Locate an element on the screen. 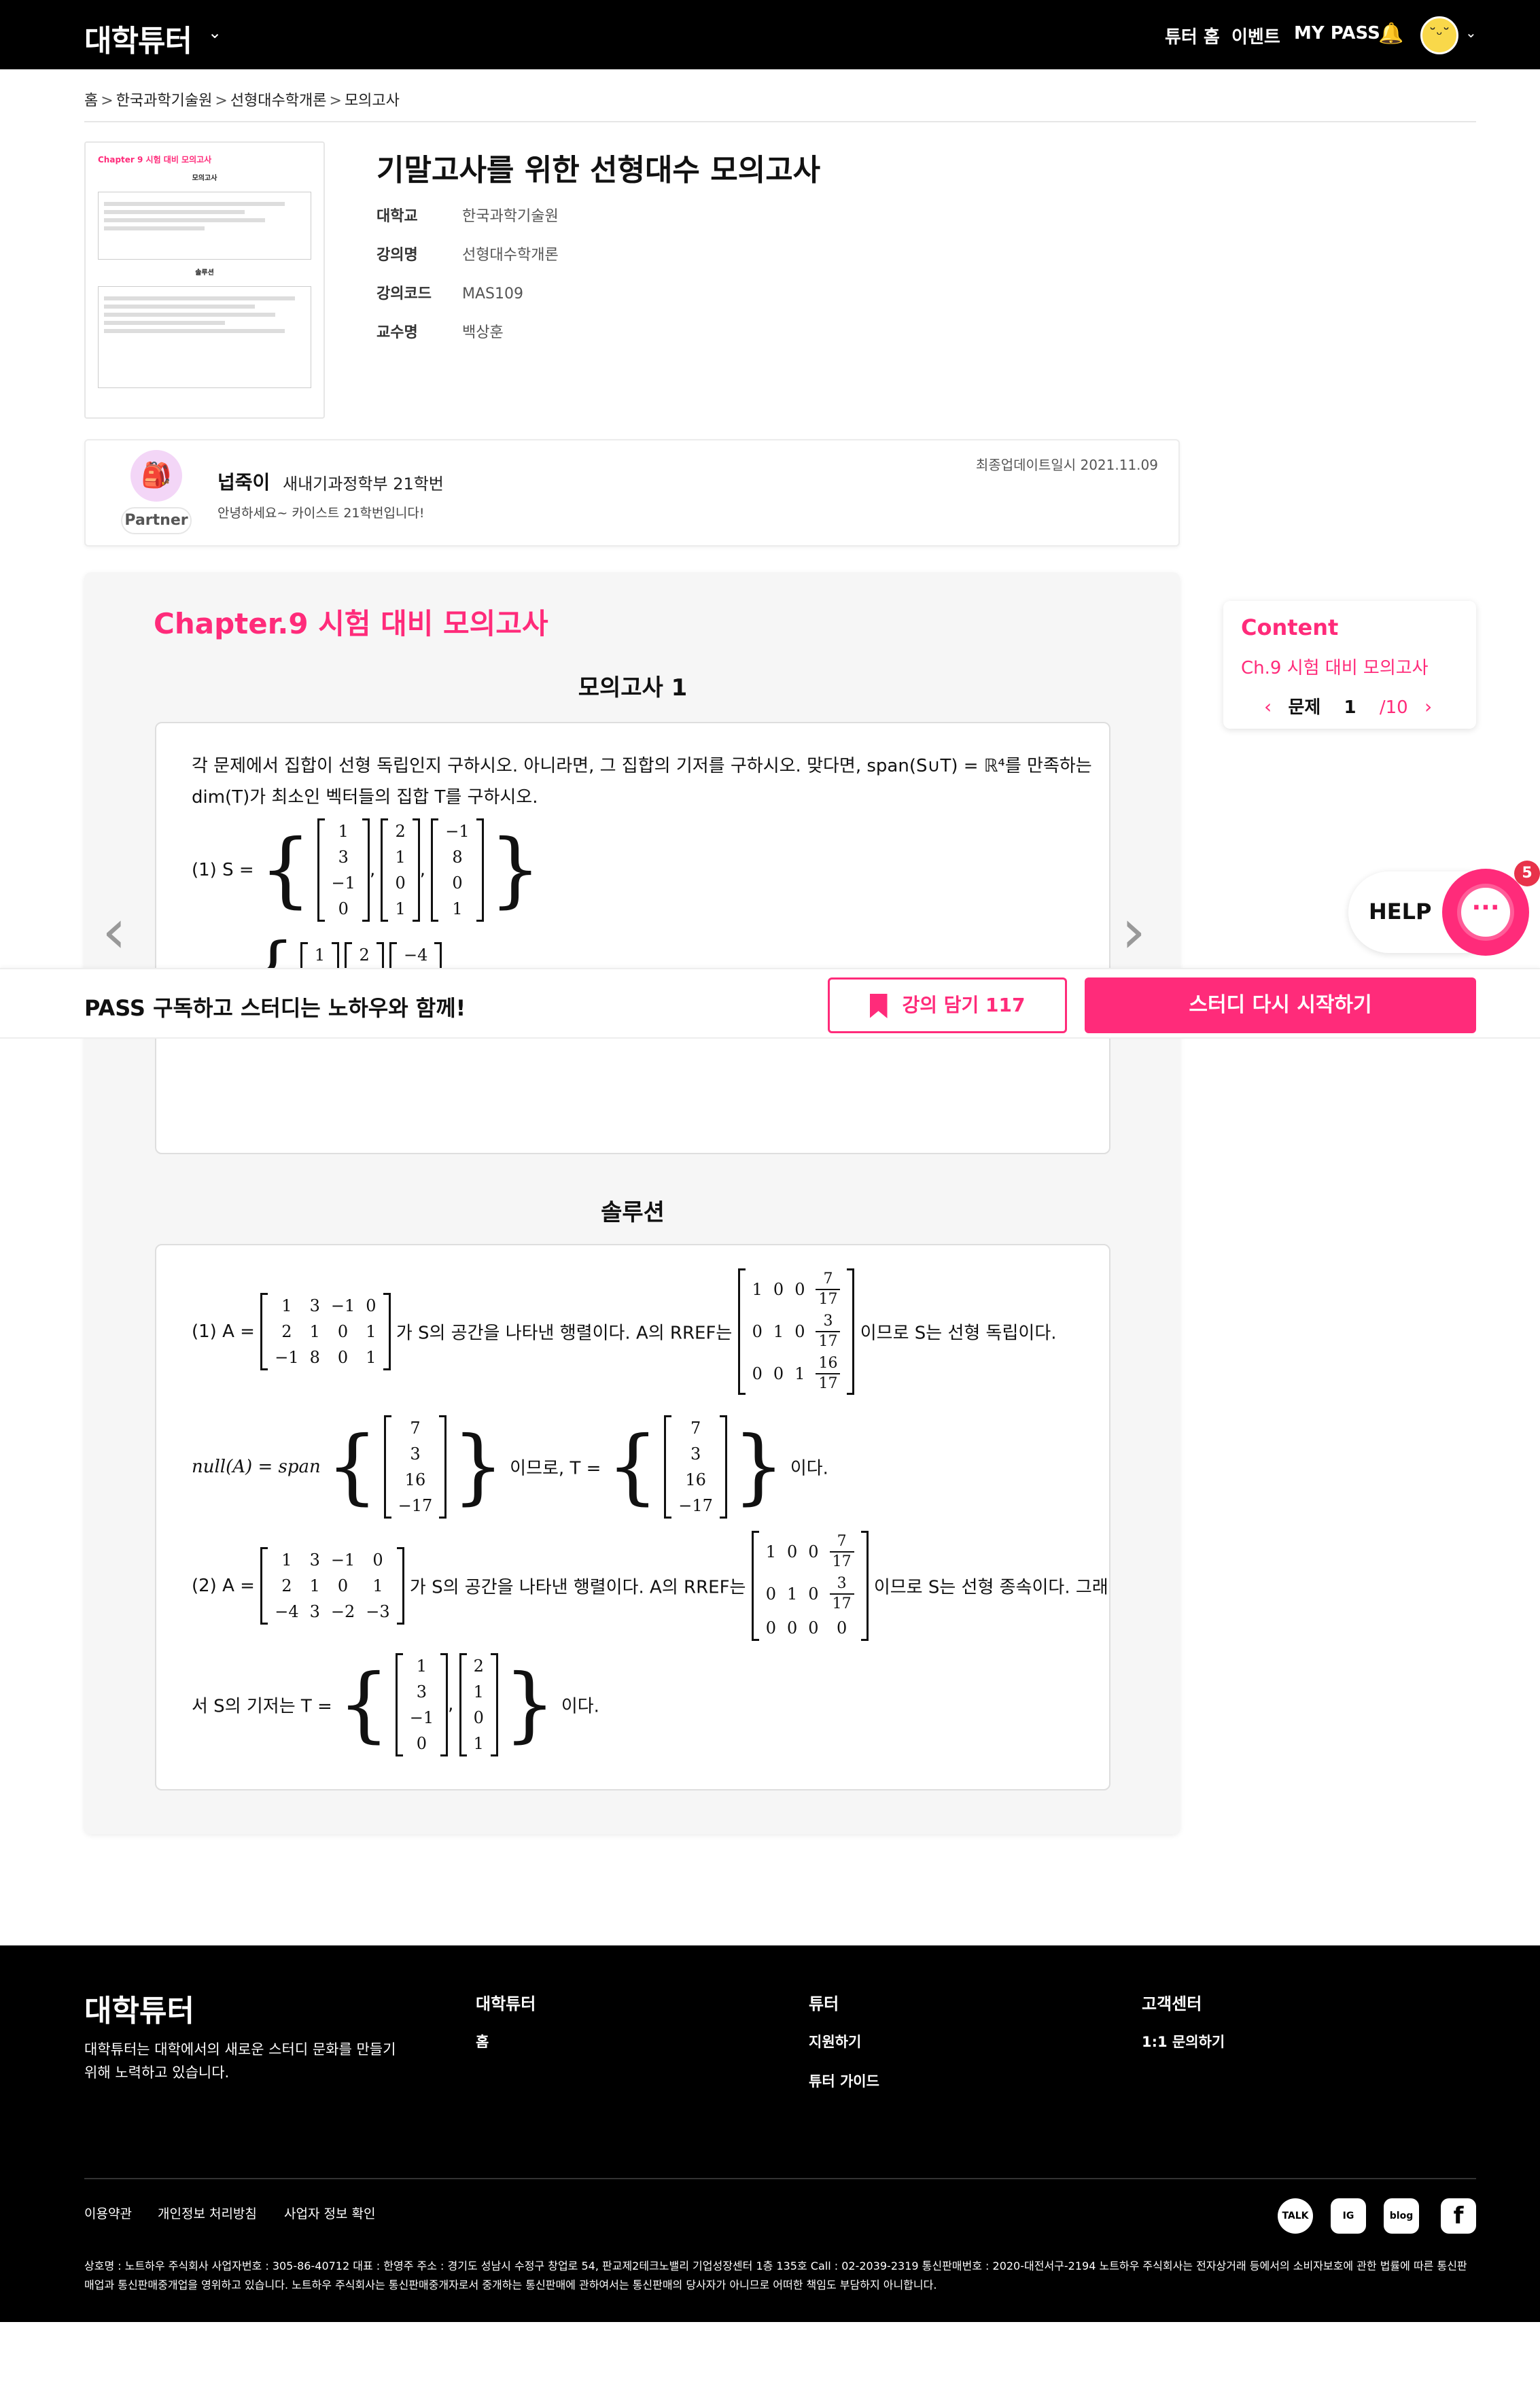 Image resolution: width=1540 pixels, height=2390 pixels. course-thumbnail: Chapter 9 시험 대비 모의고사 모의고사 솔루션 is located at coordinates (205, 280).